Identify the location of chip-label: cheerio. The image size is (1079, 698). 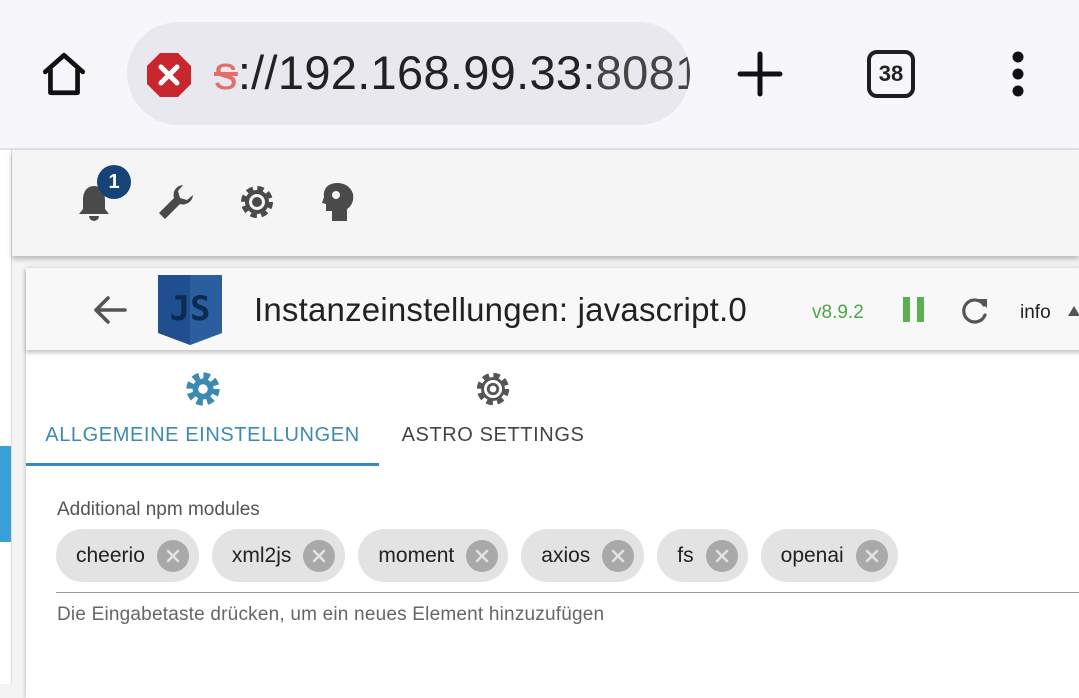
(110, 555).